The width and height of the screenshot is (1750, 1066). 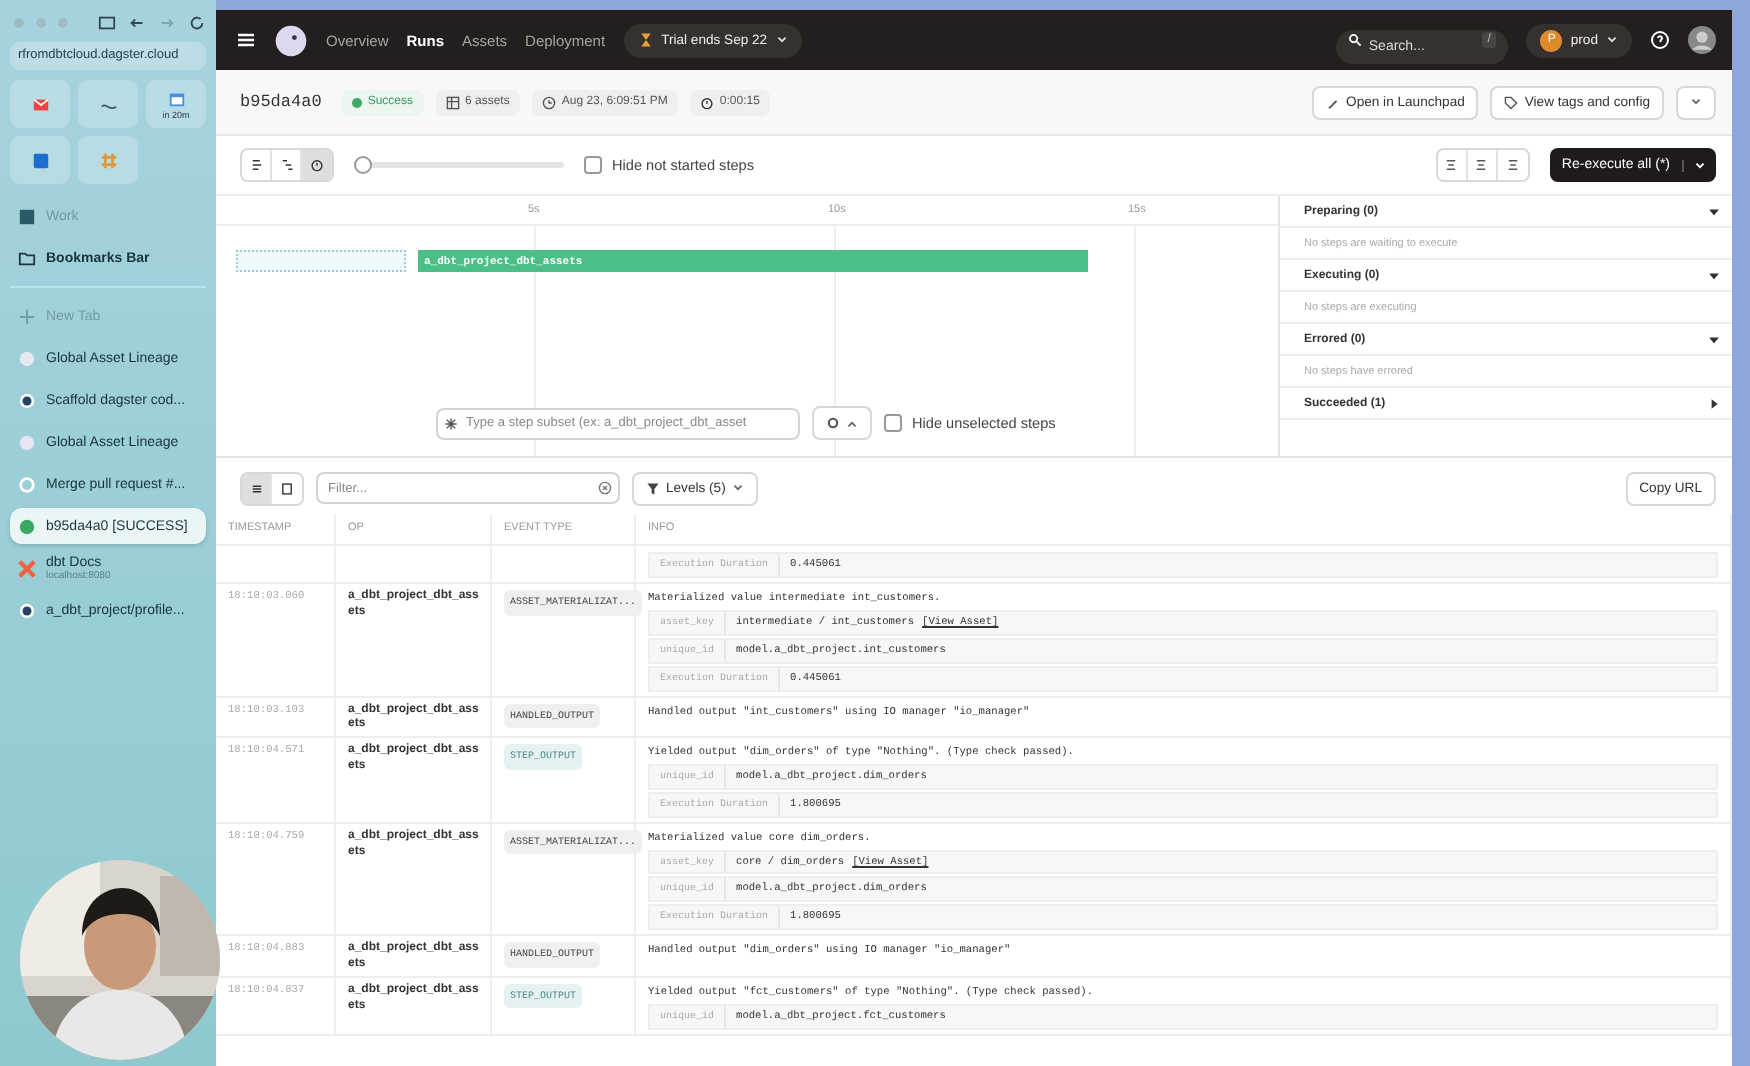 What do you see at coordinates (137, 22) in the screenshot?
I see `back-icon` at bounding box center [137, 22].